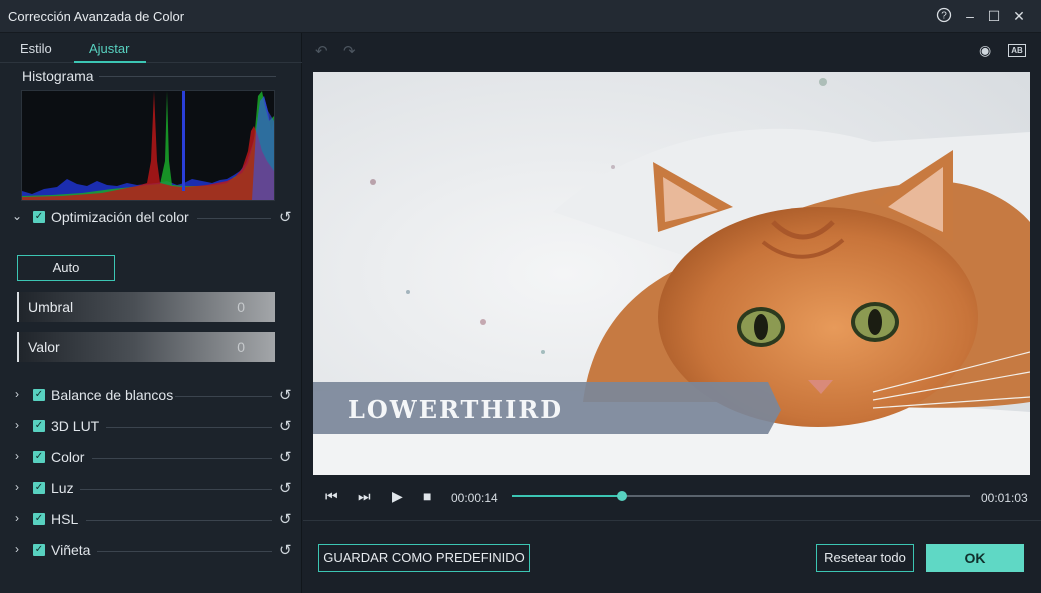 Image resolution: width=1041 pixels, height=593 pixels. I want to click on threshold-label: Umbral, so click(51, 307).